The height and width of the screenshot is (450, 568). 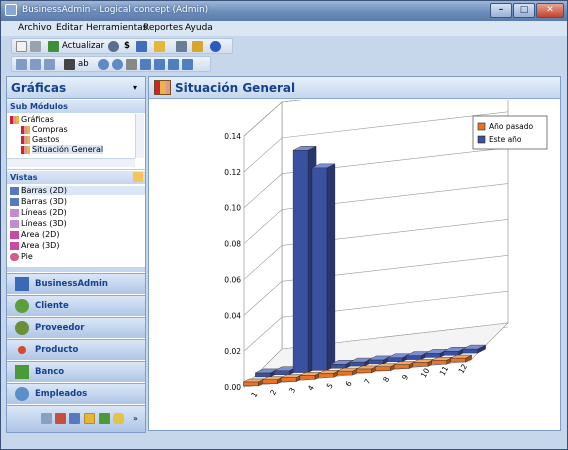 What do you see at coordinates (145, 64) in the screenshot?
I see `first-icon` at bounding box center [145, 64].